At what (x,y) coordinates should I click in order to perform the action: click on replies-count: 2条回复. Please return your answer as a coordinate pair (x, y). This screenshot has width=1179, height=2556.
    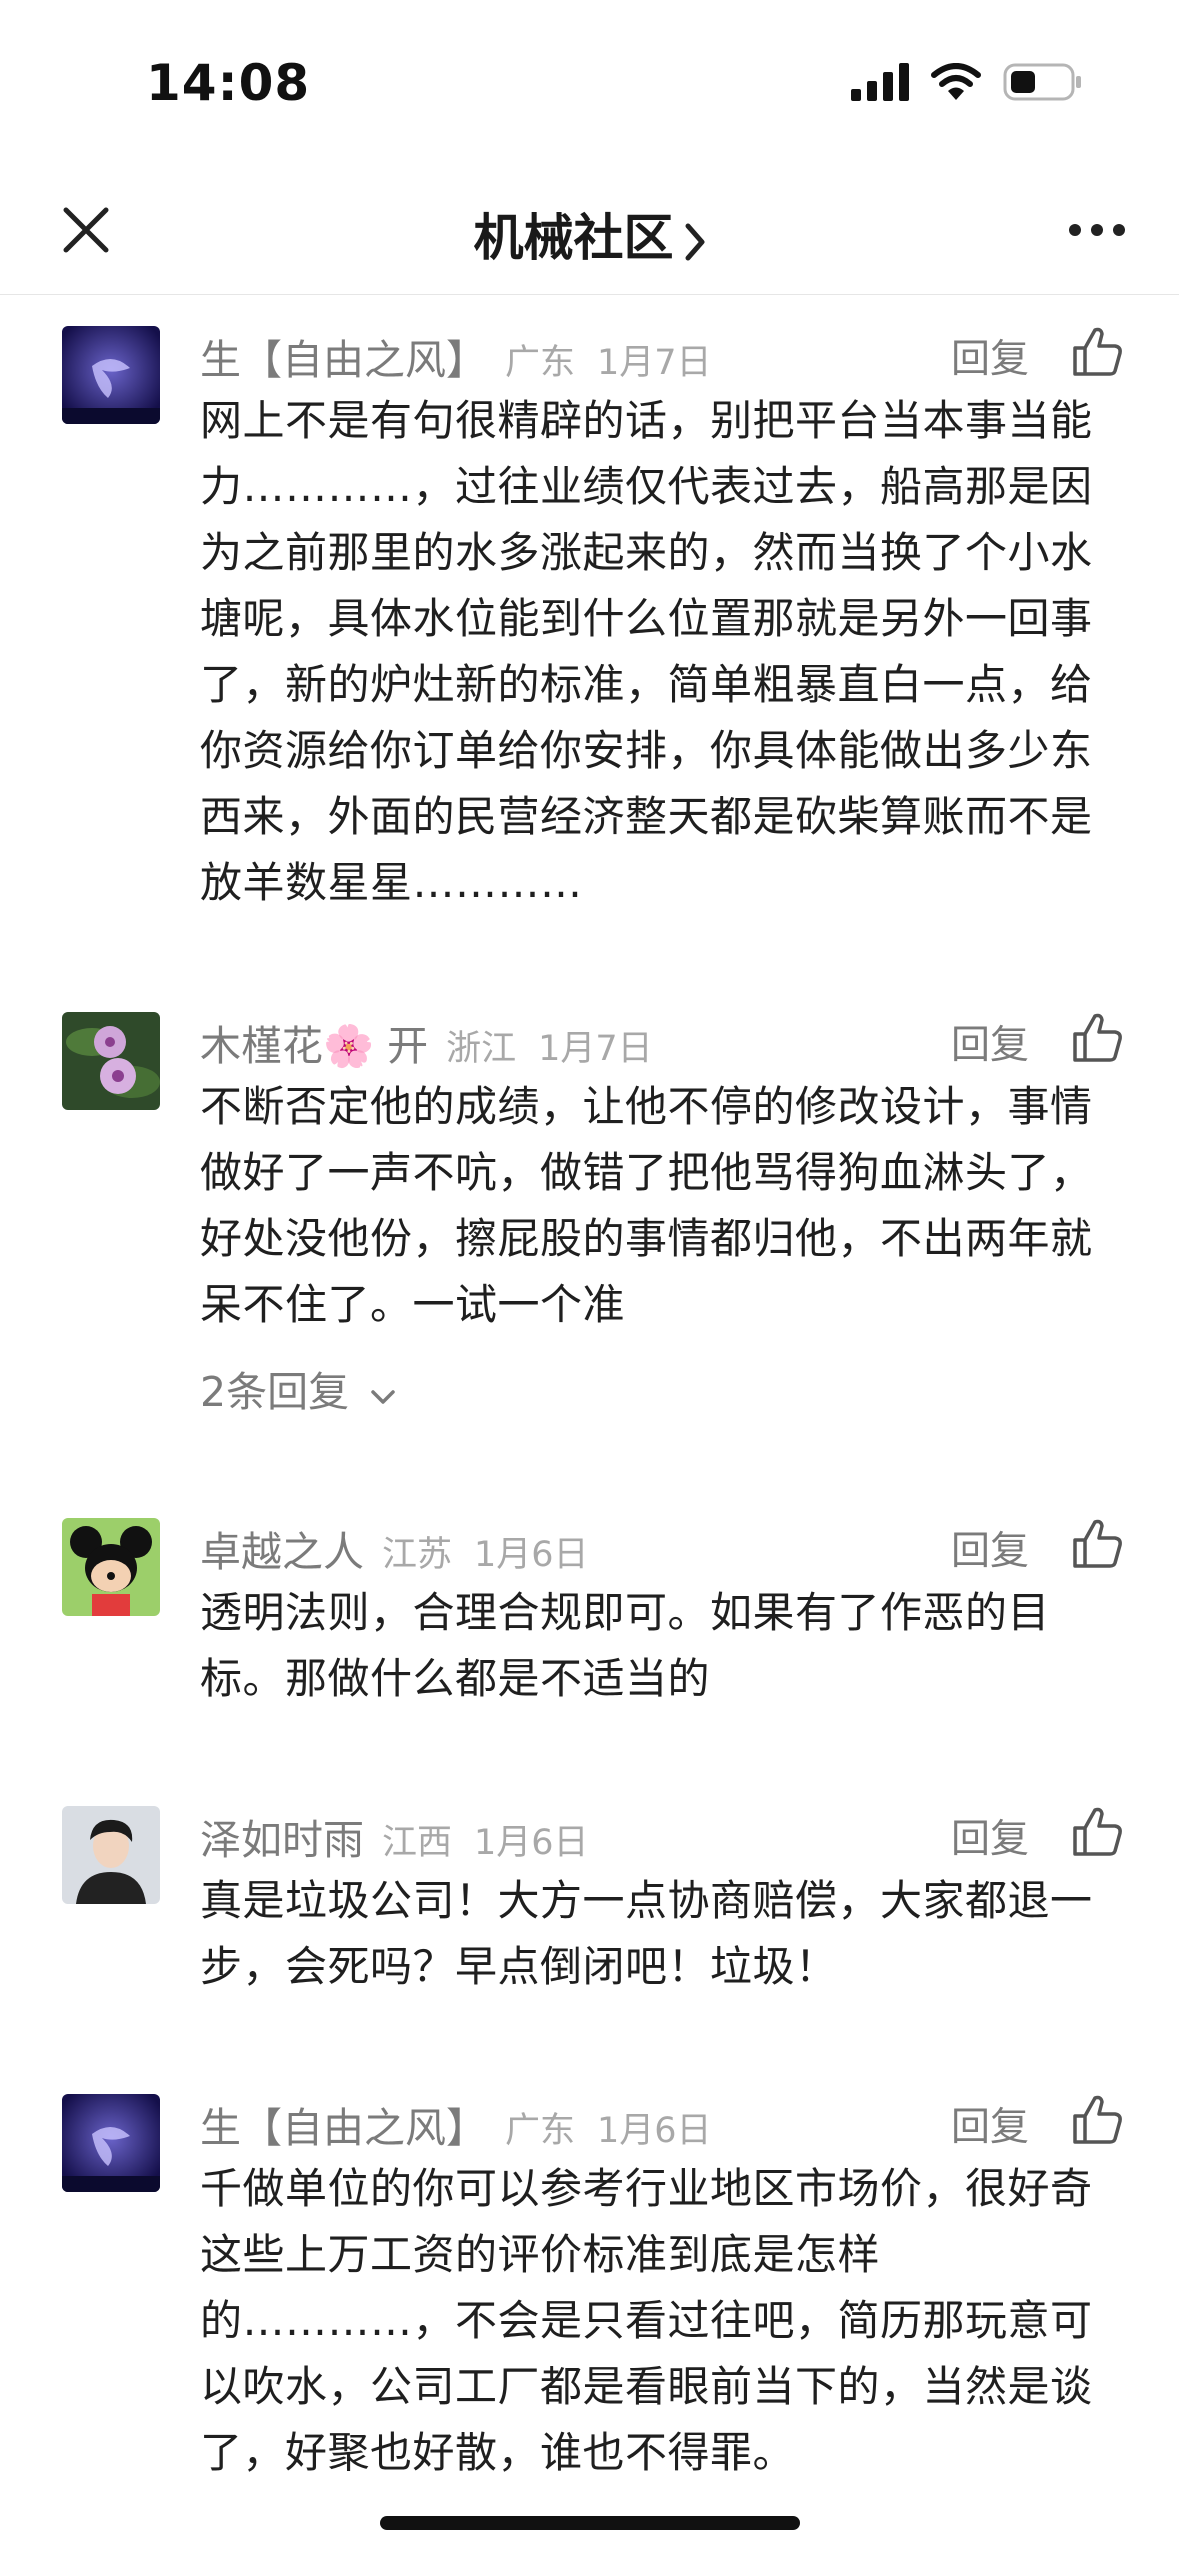
    Looking at the image, I should click on (275, 1392).